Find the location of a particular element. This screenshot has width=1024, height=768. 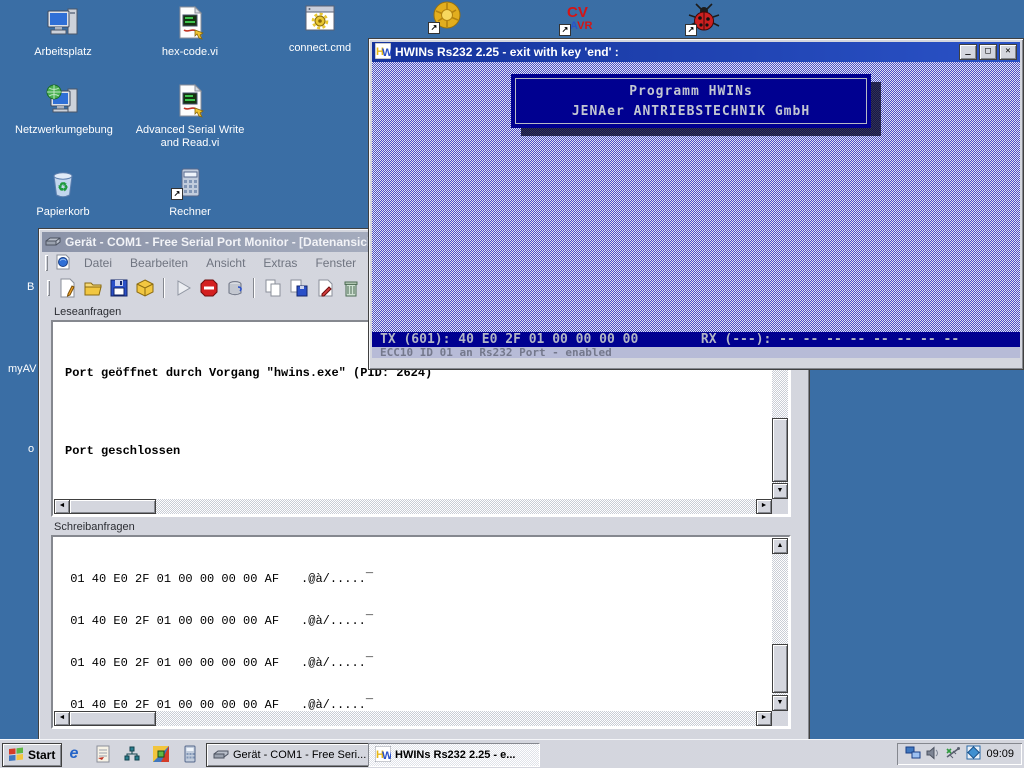

open-icon is located at coordinates (93, 288).